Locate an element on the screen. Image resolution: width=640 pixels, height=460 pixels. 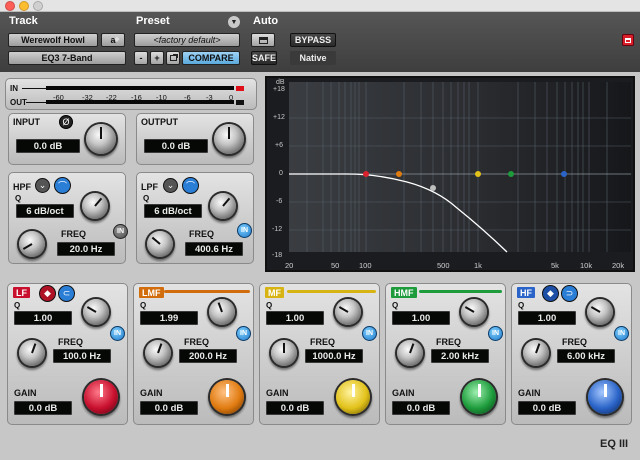
preset-selector: <factory default> is located at coordinates (187, 40).